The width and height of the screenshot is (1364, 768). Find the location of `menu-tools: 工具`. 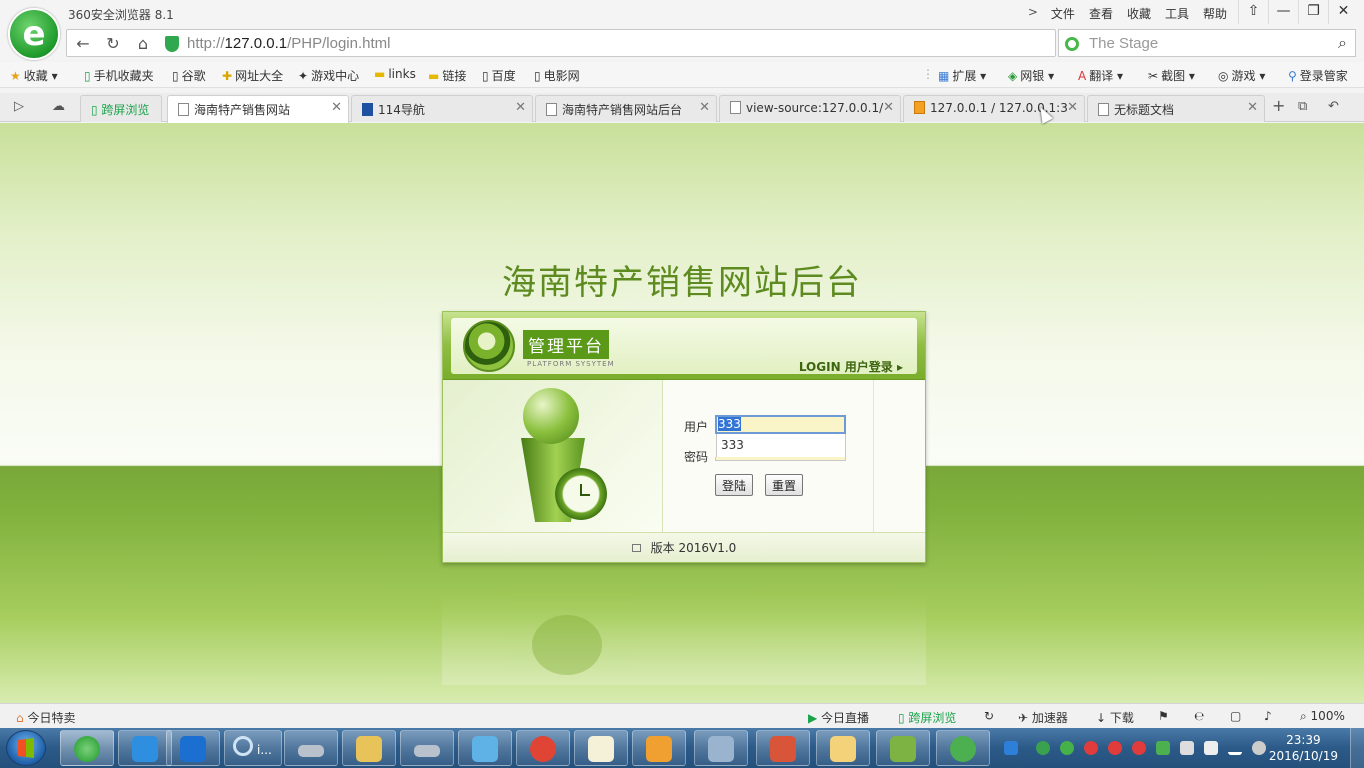

menu-tools: 工具 is located at coordinates (1177, 13).